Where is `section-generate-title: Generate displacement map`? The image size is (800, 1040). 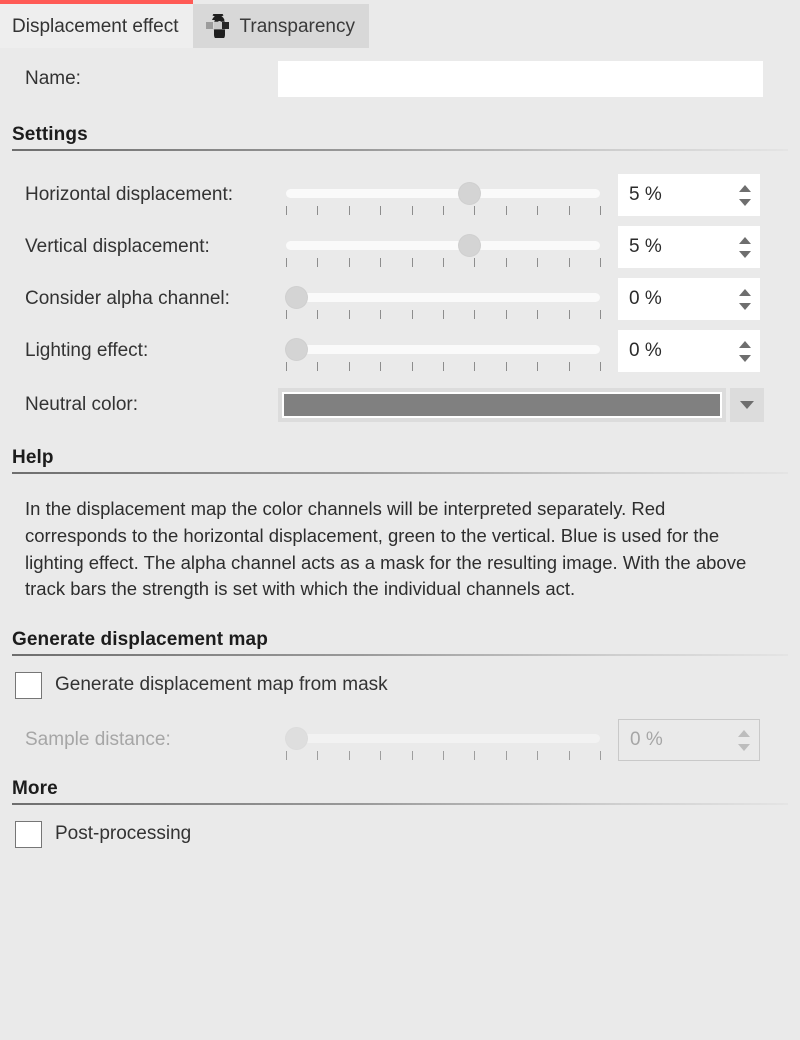 section-generate-title: Generate displacement map is located at coordinates (140, 640).